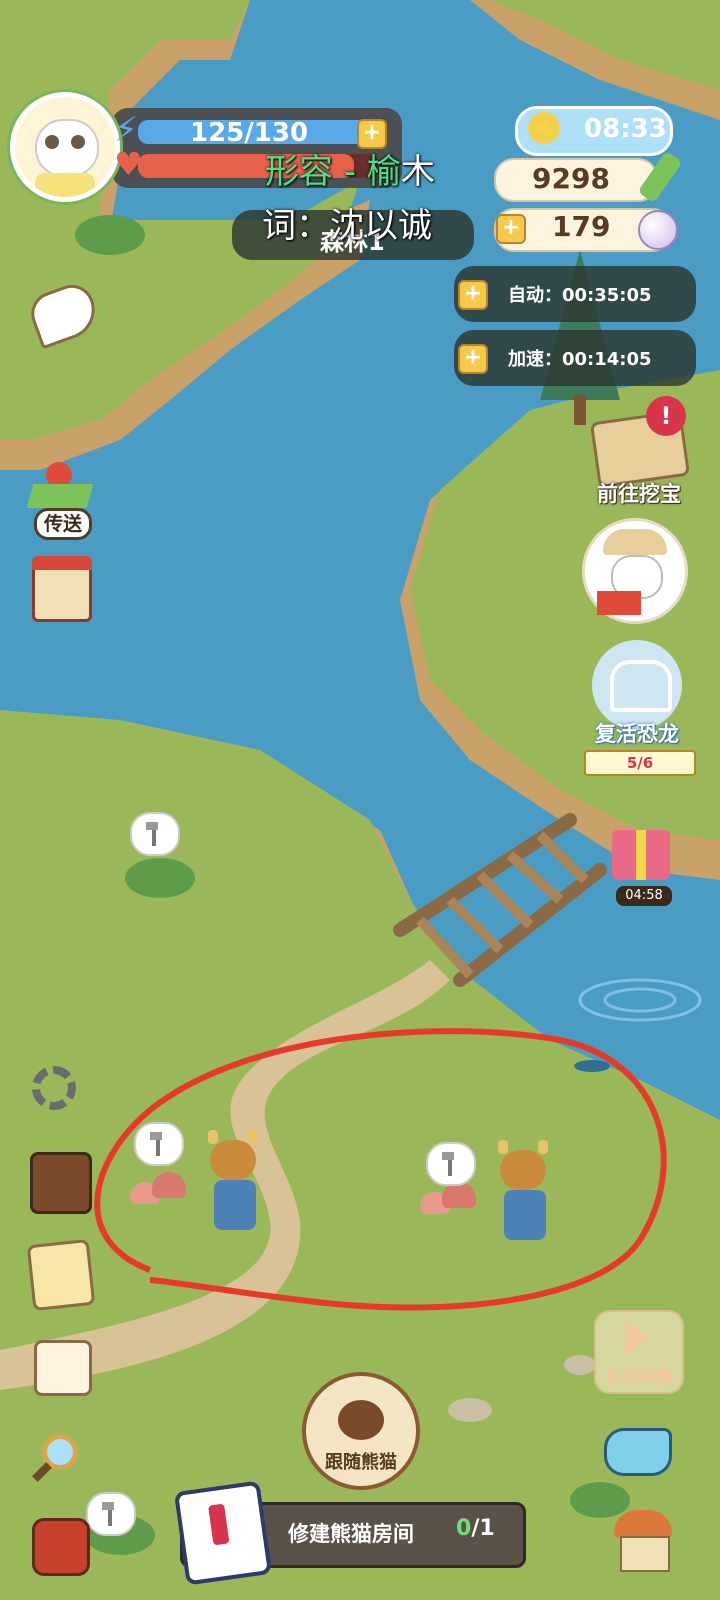  I want to click on paw-icon, so click(361, 1420).